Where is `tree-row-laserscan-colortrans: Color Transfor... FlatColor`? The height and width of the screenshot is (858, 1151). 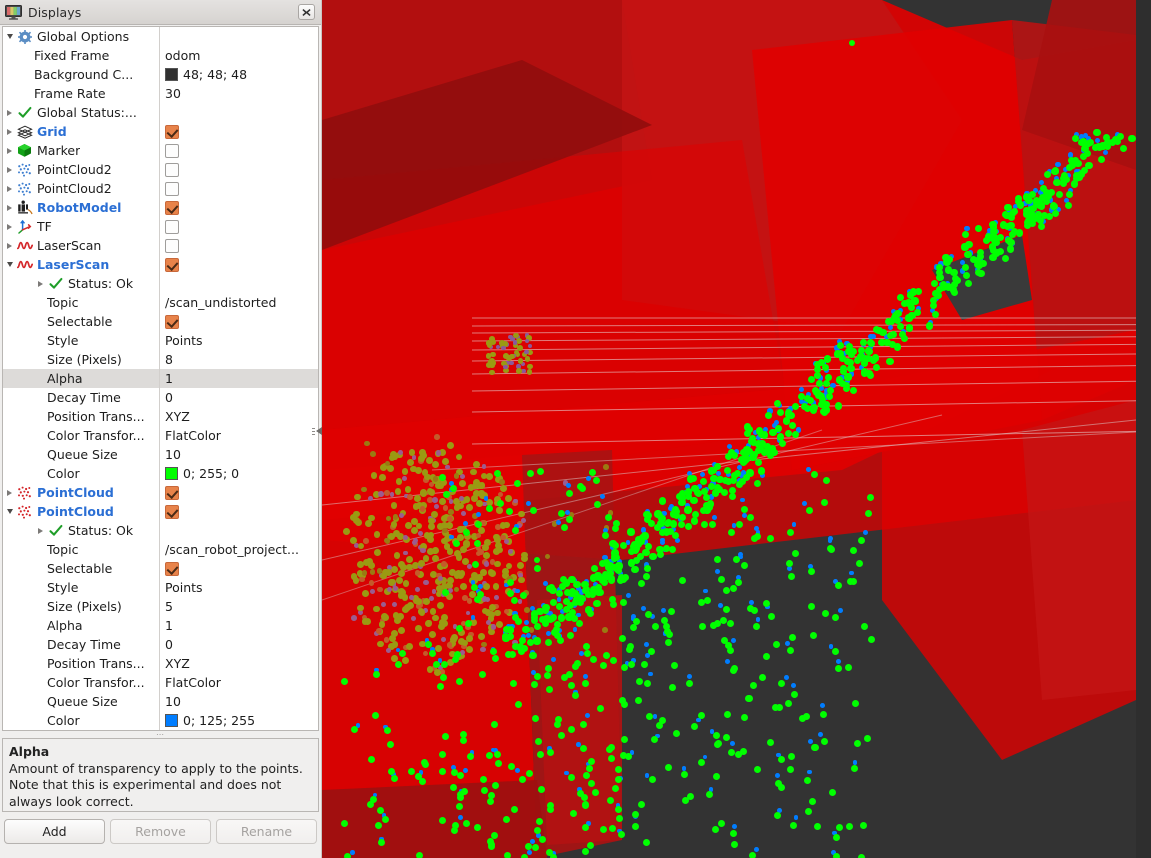
tree-row-laserscan-colortrans: Color Transfor... FlatColor is located at coordinates (160, 435).